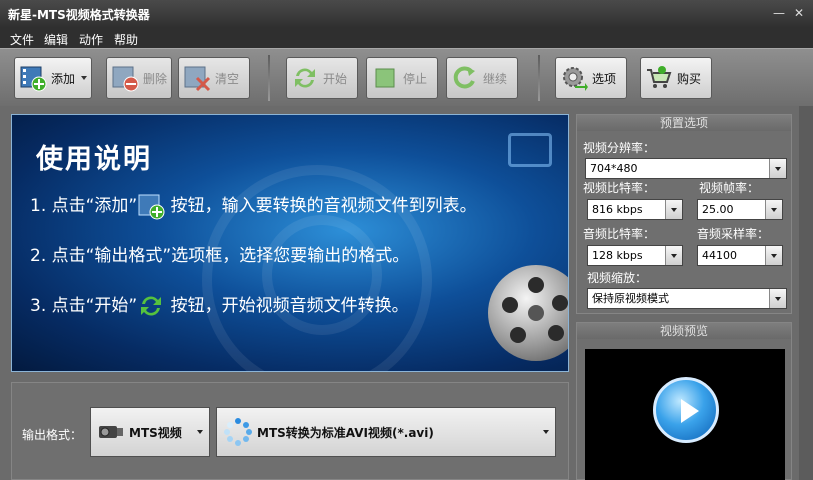  I want to click on add-button: 添加, so click(53, 78).